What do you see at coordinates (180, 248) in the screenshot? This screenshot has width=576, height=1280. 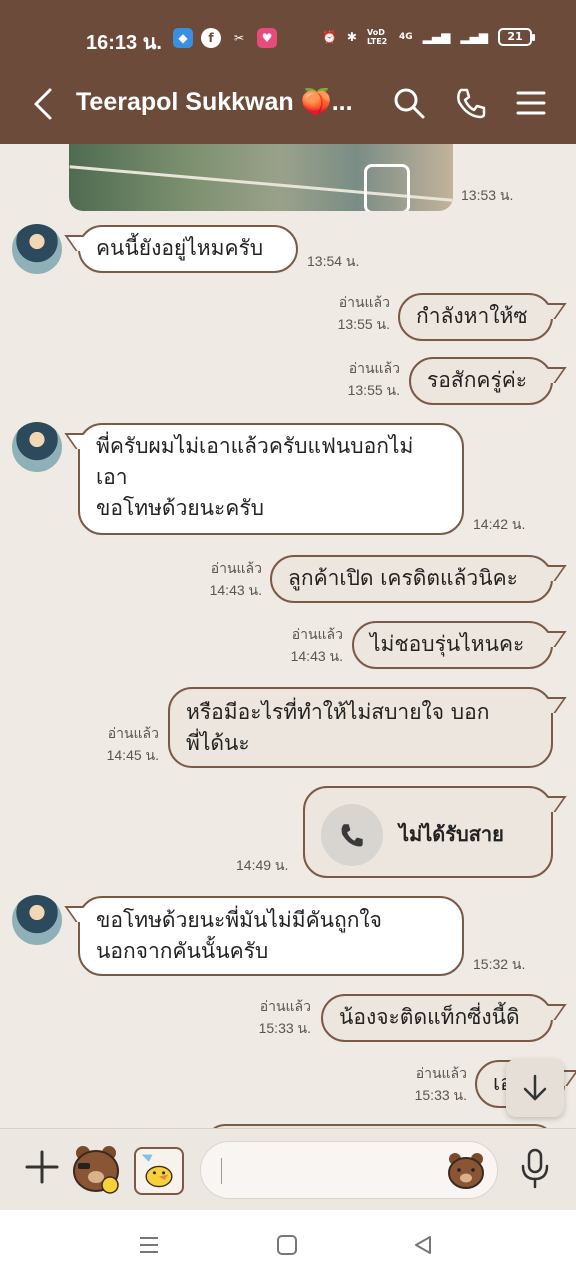 I see `message-text: คนนี้ยังอยู่ไหมครับ` at bounding box center [180, 248].